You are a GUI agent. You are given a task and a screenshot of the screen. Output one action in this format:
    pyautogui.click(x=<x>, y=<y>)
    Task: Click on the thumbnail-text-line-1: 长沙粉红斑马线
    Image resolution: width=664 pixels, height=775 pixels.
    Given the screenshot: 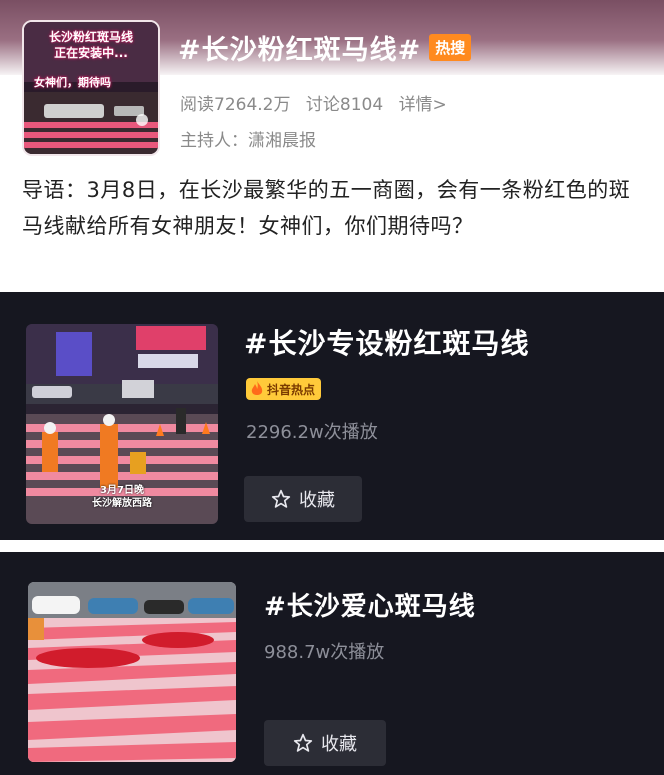 What is the action you would take?
    pyautogui.click(x=90, y=37)
    